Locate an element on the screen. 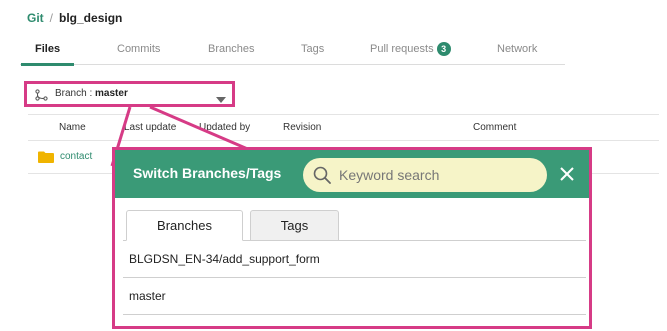 The width and height of the screenshot is (667, 331). modal-header: Switch Branches/Tags is located at coordinates (352, 174).